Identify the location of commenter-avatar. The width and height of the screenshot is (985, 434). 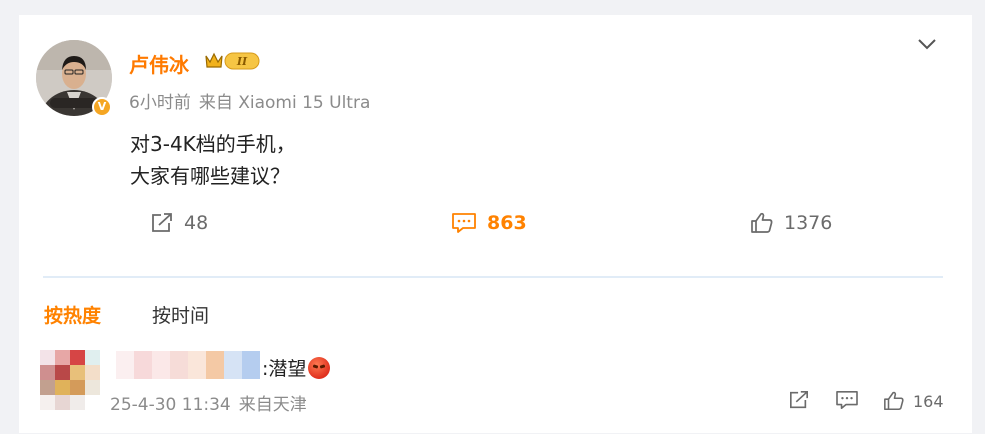
(70, 380).